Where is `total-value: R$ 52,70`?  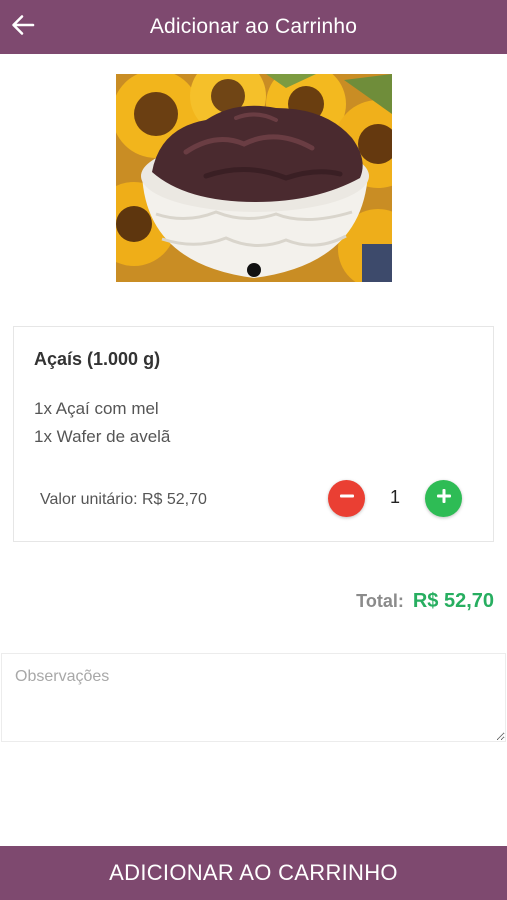
total-value: R$ 52,70 is located at coordinates (453, 601).